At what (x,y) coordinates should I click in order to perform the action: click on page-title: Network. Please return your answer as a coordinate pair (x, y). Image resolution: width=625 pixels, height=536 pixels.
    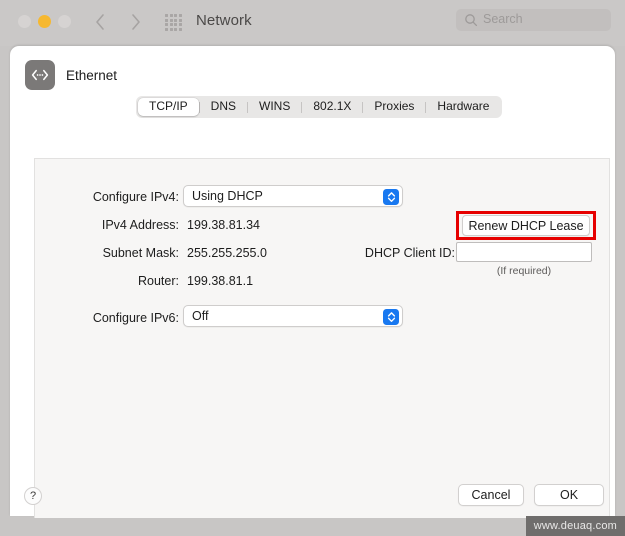
    Looking at the image, I should click on (224, 20).